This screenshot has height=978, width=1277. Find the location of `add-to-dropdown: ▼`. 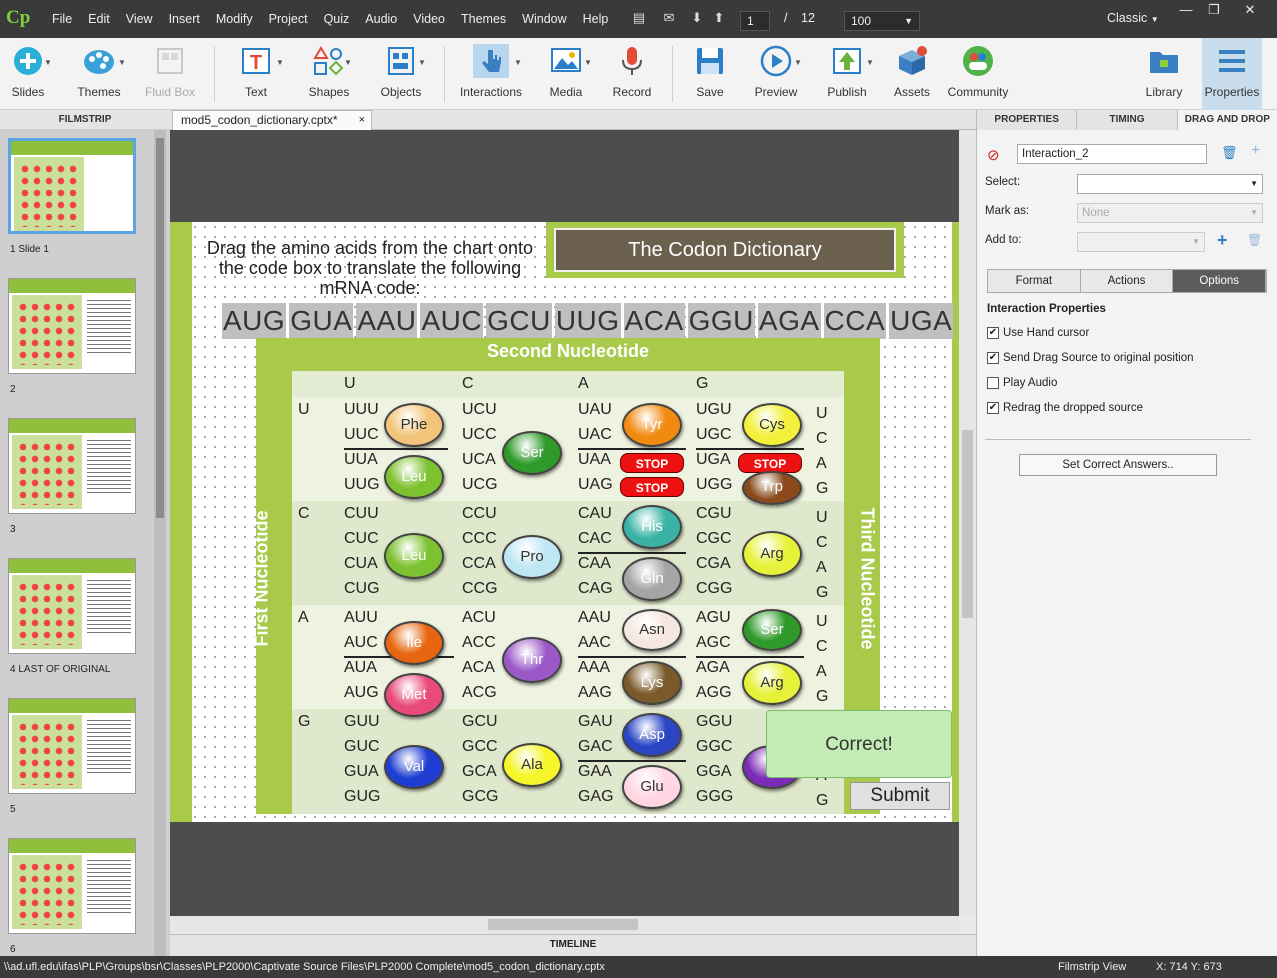

add-to-dropdown: ▼ is located at coordinates (1141, 242).